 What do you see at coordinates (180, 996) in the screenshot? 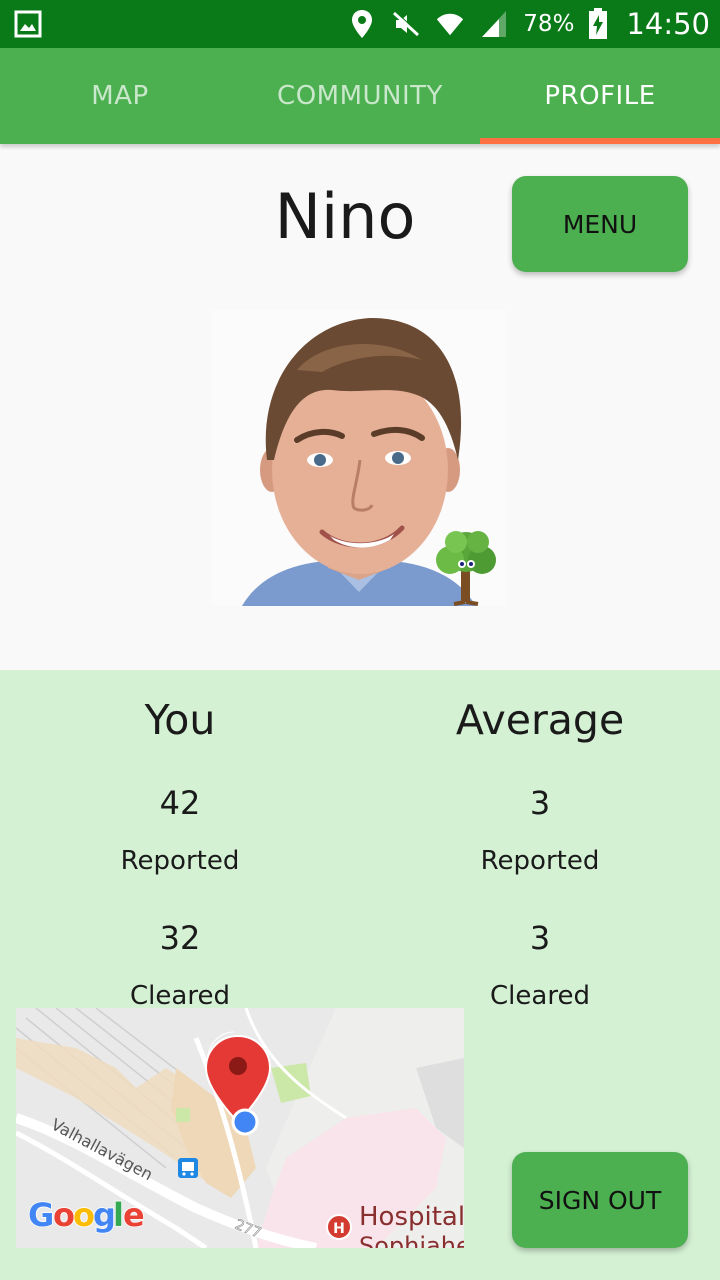
I see `you-cleared-label: Cleared` at bounding box center [180, 996].